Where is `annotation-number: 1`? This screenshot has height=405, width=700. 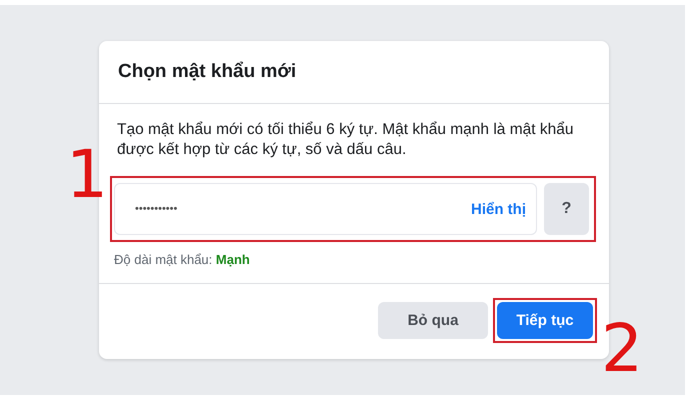 annotation-number: 1 is located at coordinates (87, 175).